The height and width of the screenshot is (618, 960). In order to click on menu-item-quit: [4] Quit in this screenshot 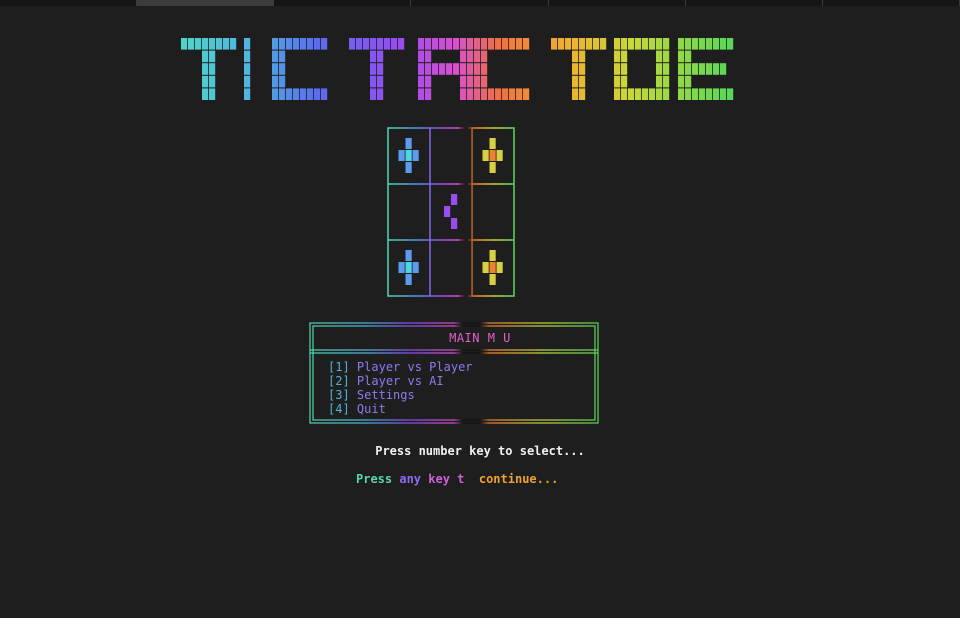, I will do `click(400, 409)`.